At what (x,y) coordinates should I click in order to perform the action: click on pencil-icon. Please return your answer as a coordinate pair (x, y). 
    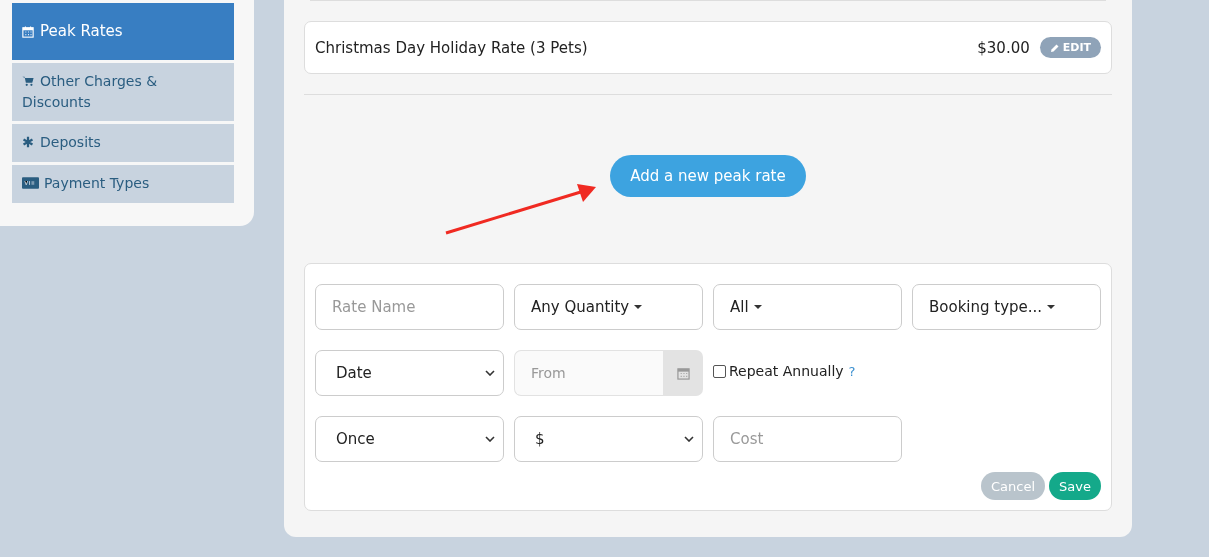
    Looking at the image, I should click on (1054, 47).